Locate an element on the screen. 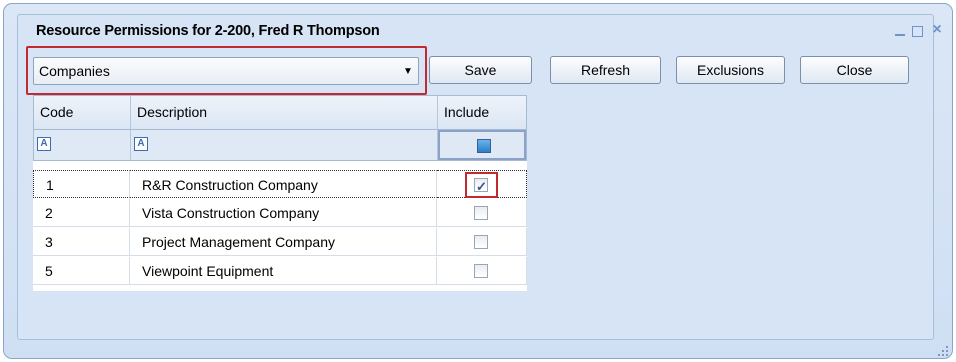 The width and height of the screenshot is (956, 362). filter-row: A A is located at coordinates (280, 145).